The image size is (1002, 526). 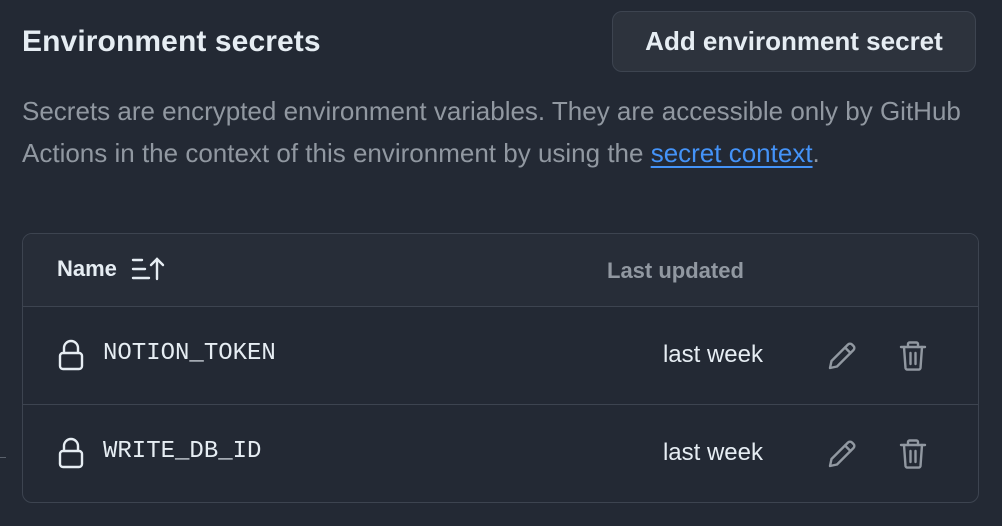 I want to click on add-environment-secret-button: Add environment secret, so click(x=794, y=41).